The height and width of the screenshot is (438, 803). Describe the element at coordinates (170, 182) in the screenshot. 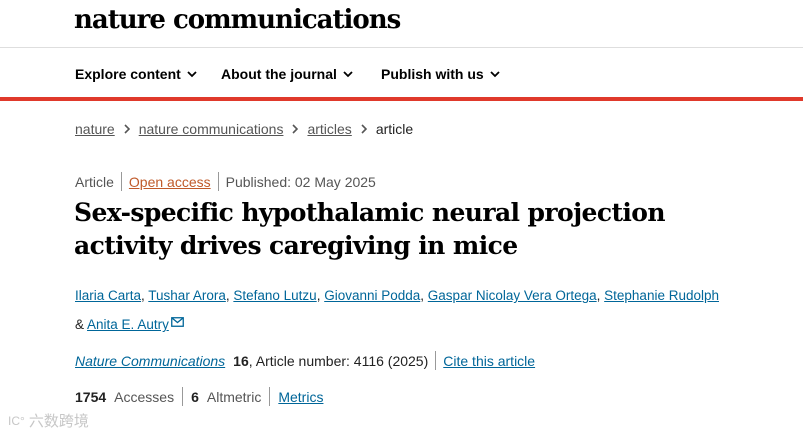

I see `open-access-link: Open access` at that location.